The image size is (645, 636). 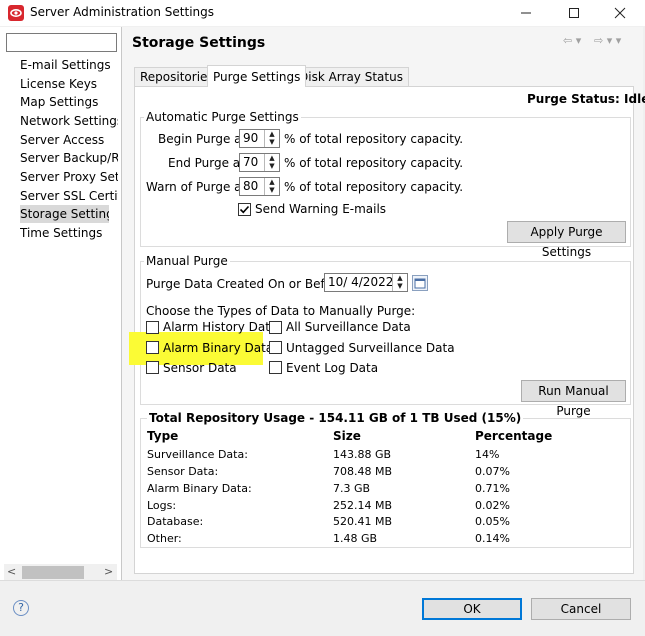 What do you see at coordinates (53, 572) in the screenshot?
I see `scrollbar-thumb` at bounding box center [53, 572].